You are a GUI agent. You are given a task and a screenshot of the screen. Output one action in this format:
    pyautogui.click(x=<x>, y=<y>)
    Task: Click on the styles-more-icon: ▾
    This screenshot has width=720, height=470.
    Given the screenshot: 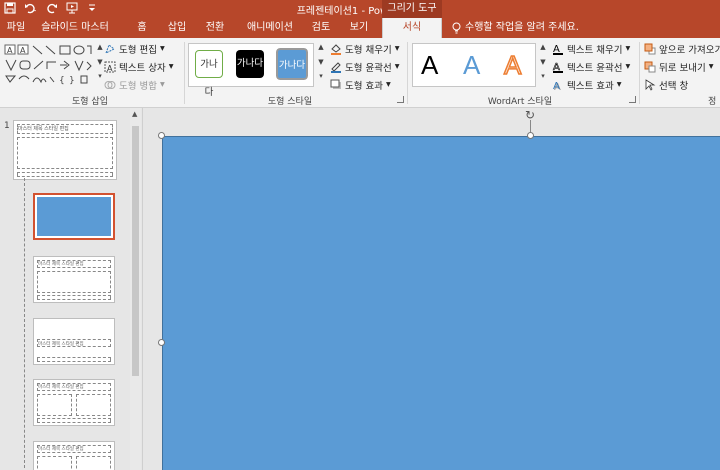 What is the action you would take?
    pyautogui.click(x=321, y=76)
    